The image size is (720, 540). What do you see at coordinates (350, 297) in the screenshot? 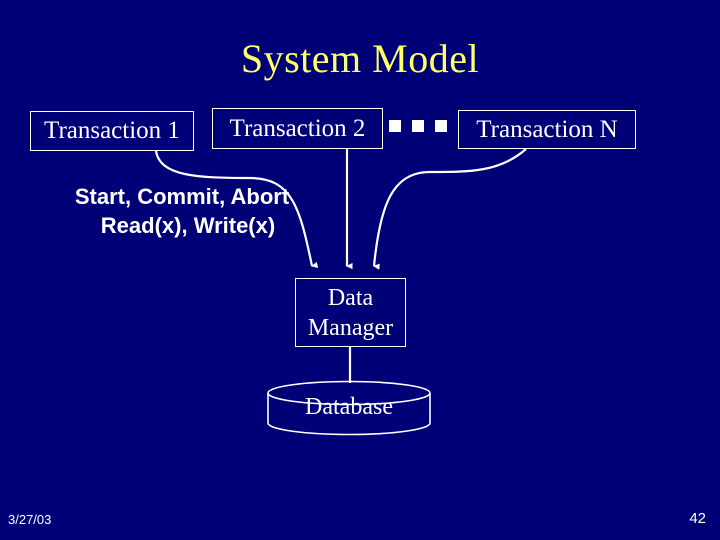
I see `data-manager-line-1: Data` at bounding box center [350, 297].